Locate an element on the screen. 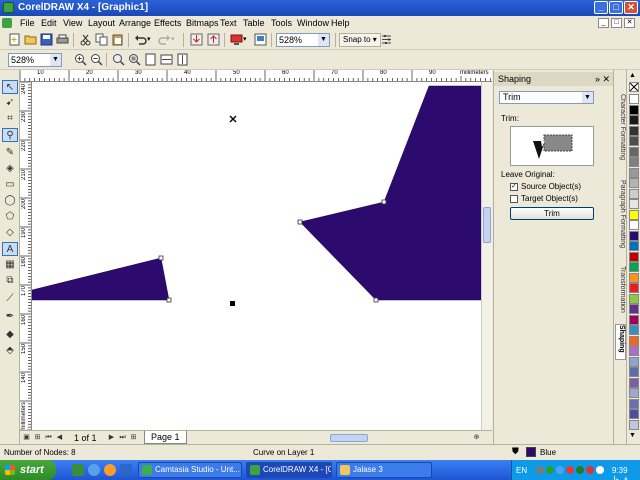 The width and height of the screenshot is (640, 480). target-objects-checkbox is located at coordinates (514, 198).